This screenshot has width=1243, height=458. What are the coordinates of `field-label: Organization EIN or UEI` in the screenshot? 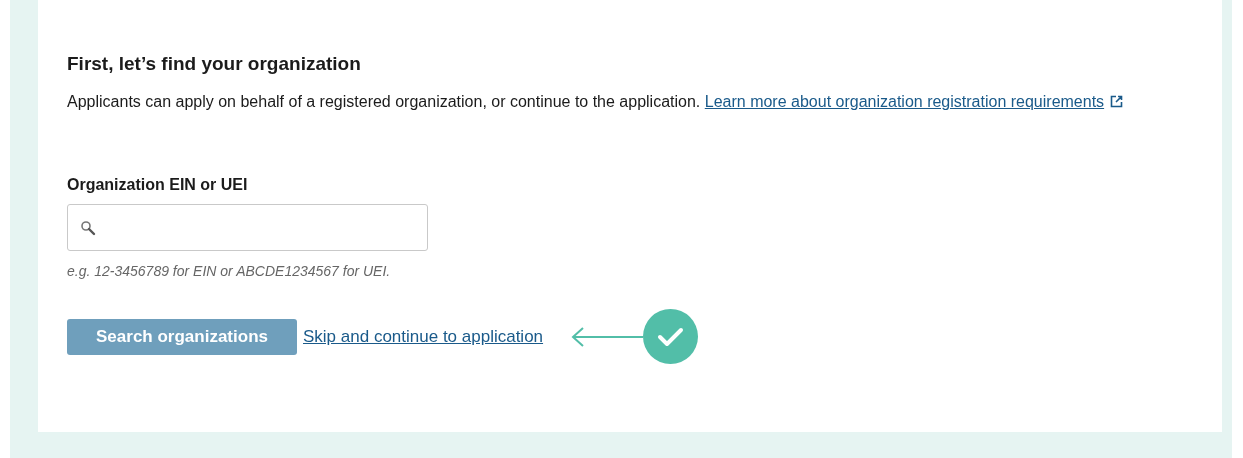 It's located at (158, 185).